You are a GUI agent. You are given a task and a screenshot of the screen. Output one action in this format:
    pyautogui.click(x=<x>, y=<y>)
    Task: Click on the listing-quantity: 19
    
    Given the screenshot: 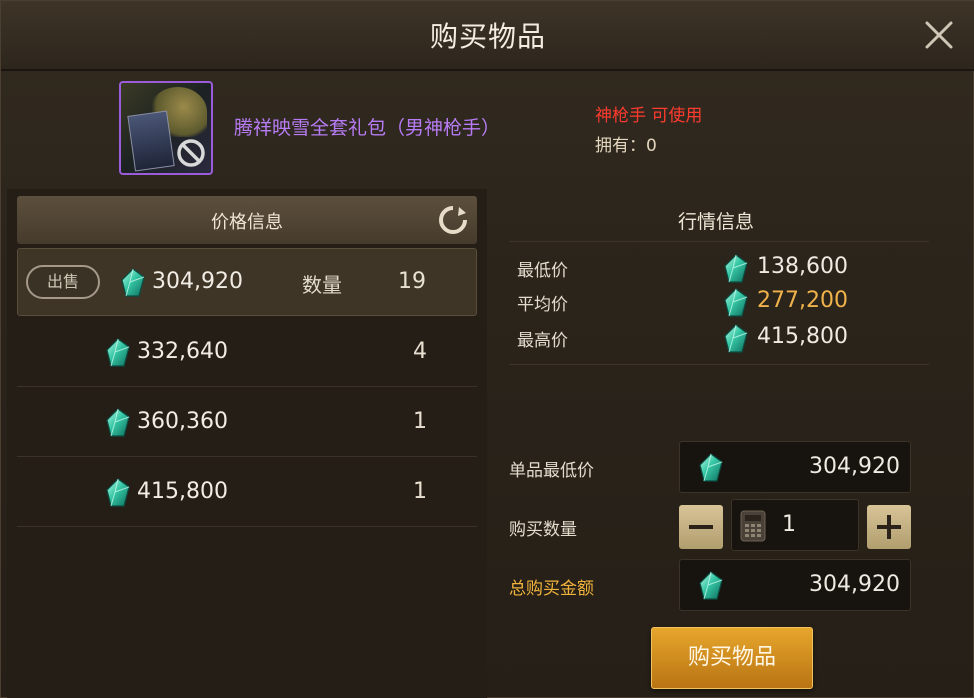 What is the action you would take?
    pyautogui.click(x=412, y=281)
    